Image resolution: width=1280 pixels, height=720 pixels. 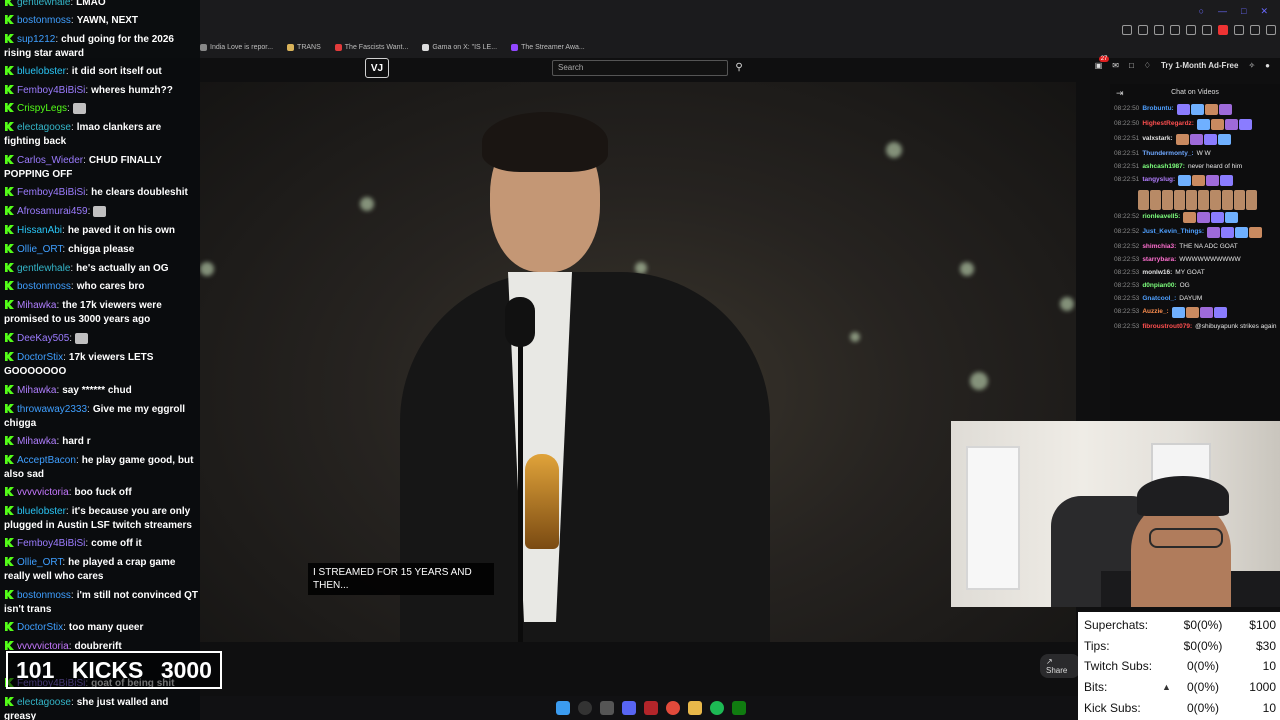 What do you see at coordinates (50, 160) in the screenshot?
I see `chat-username: Carlos_Wieder` at bounding box center [50, 160].